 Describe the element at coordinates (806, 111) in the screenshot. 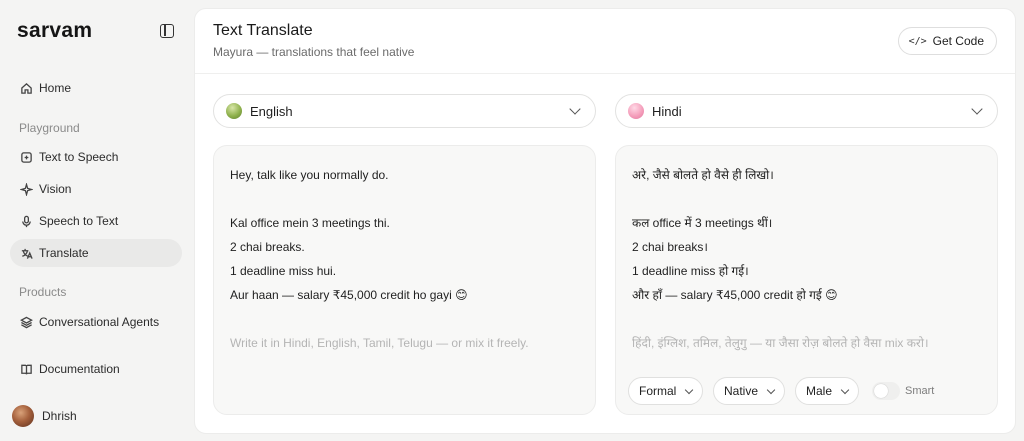

I see `target-language-select: Hindi` at that location.